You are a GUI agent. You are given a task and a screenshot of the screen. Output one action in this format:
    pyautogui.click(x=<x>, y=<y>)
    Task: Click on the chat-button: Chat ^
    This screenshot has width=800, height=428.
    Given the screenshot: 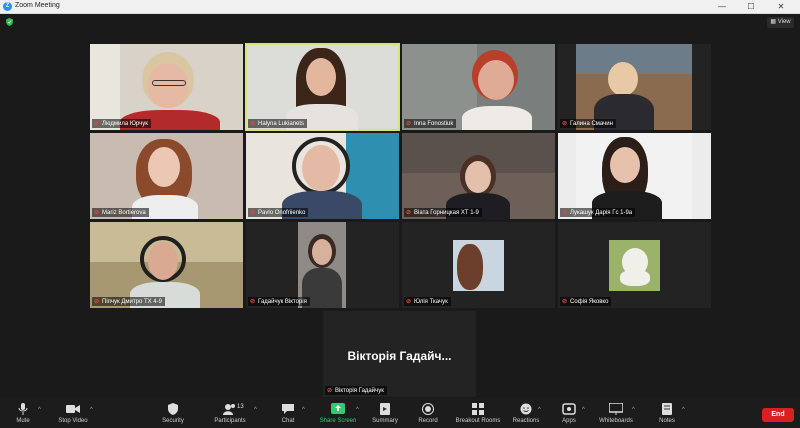 What is the action you would take?
    pyautogui.click(x=288, y=413)
    